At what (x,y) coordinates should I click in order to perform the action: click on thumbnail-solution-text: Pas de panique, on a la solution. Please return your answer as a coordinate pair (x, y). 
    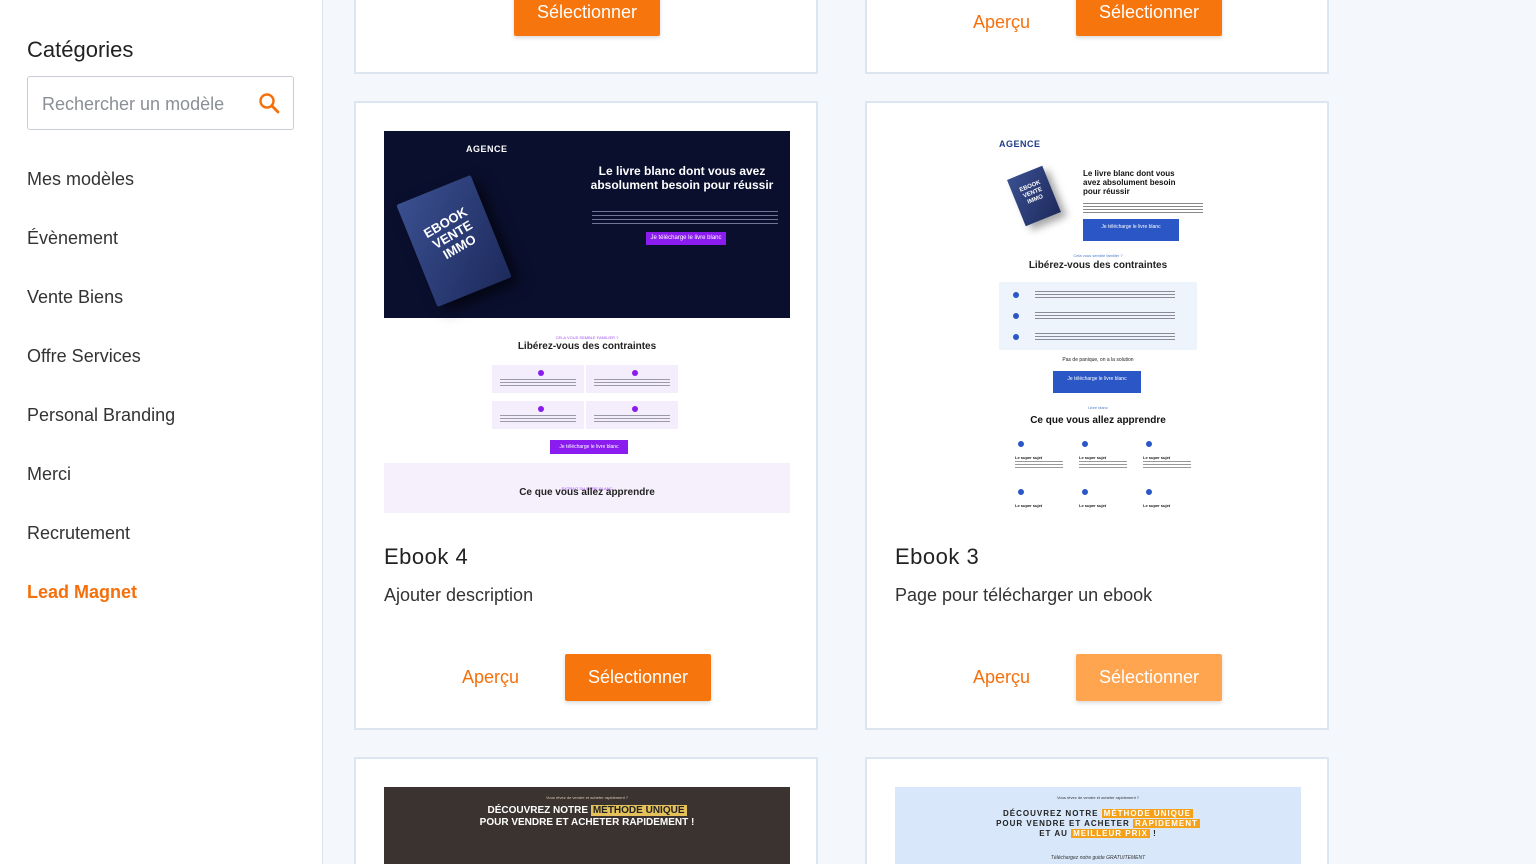
    Looking at the image, I should click on (1098, 360).